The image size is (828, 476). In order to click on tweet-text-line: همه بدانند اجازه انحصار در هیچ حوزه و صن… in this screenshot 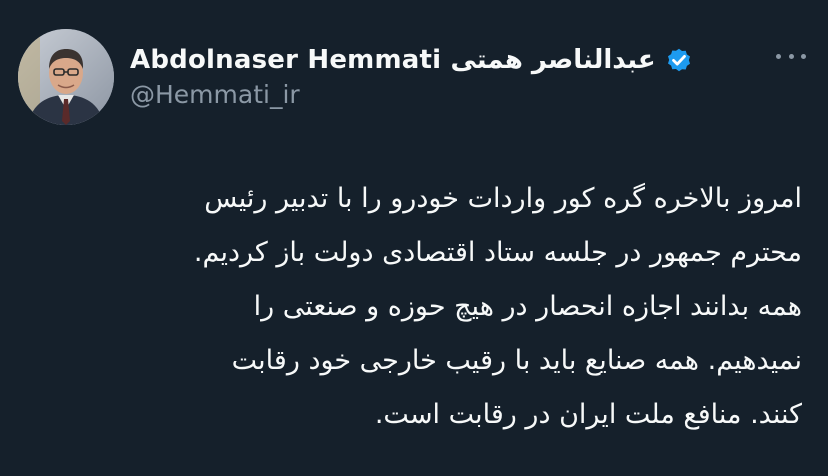, I will do `click(527, 306)`.